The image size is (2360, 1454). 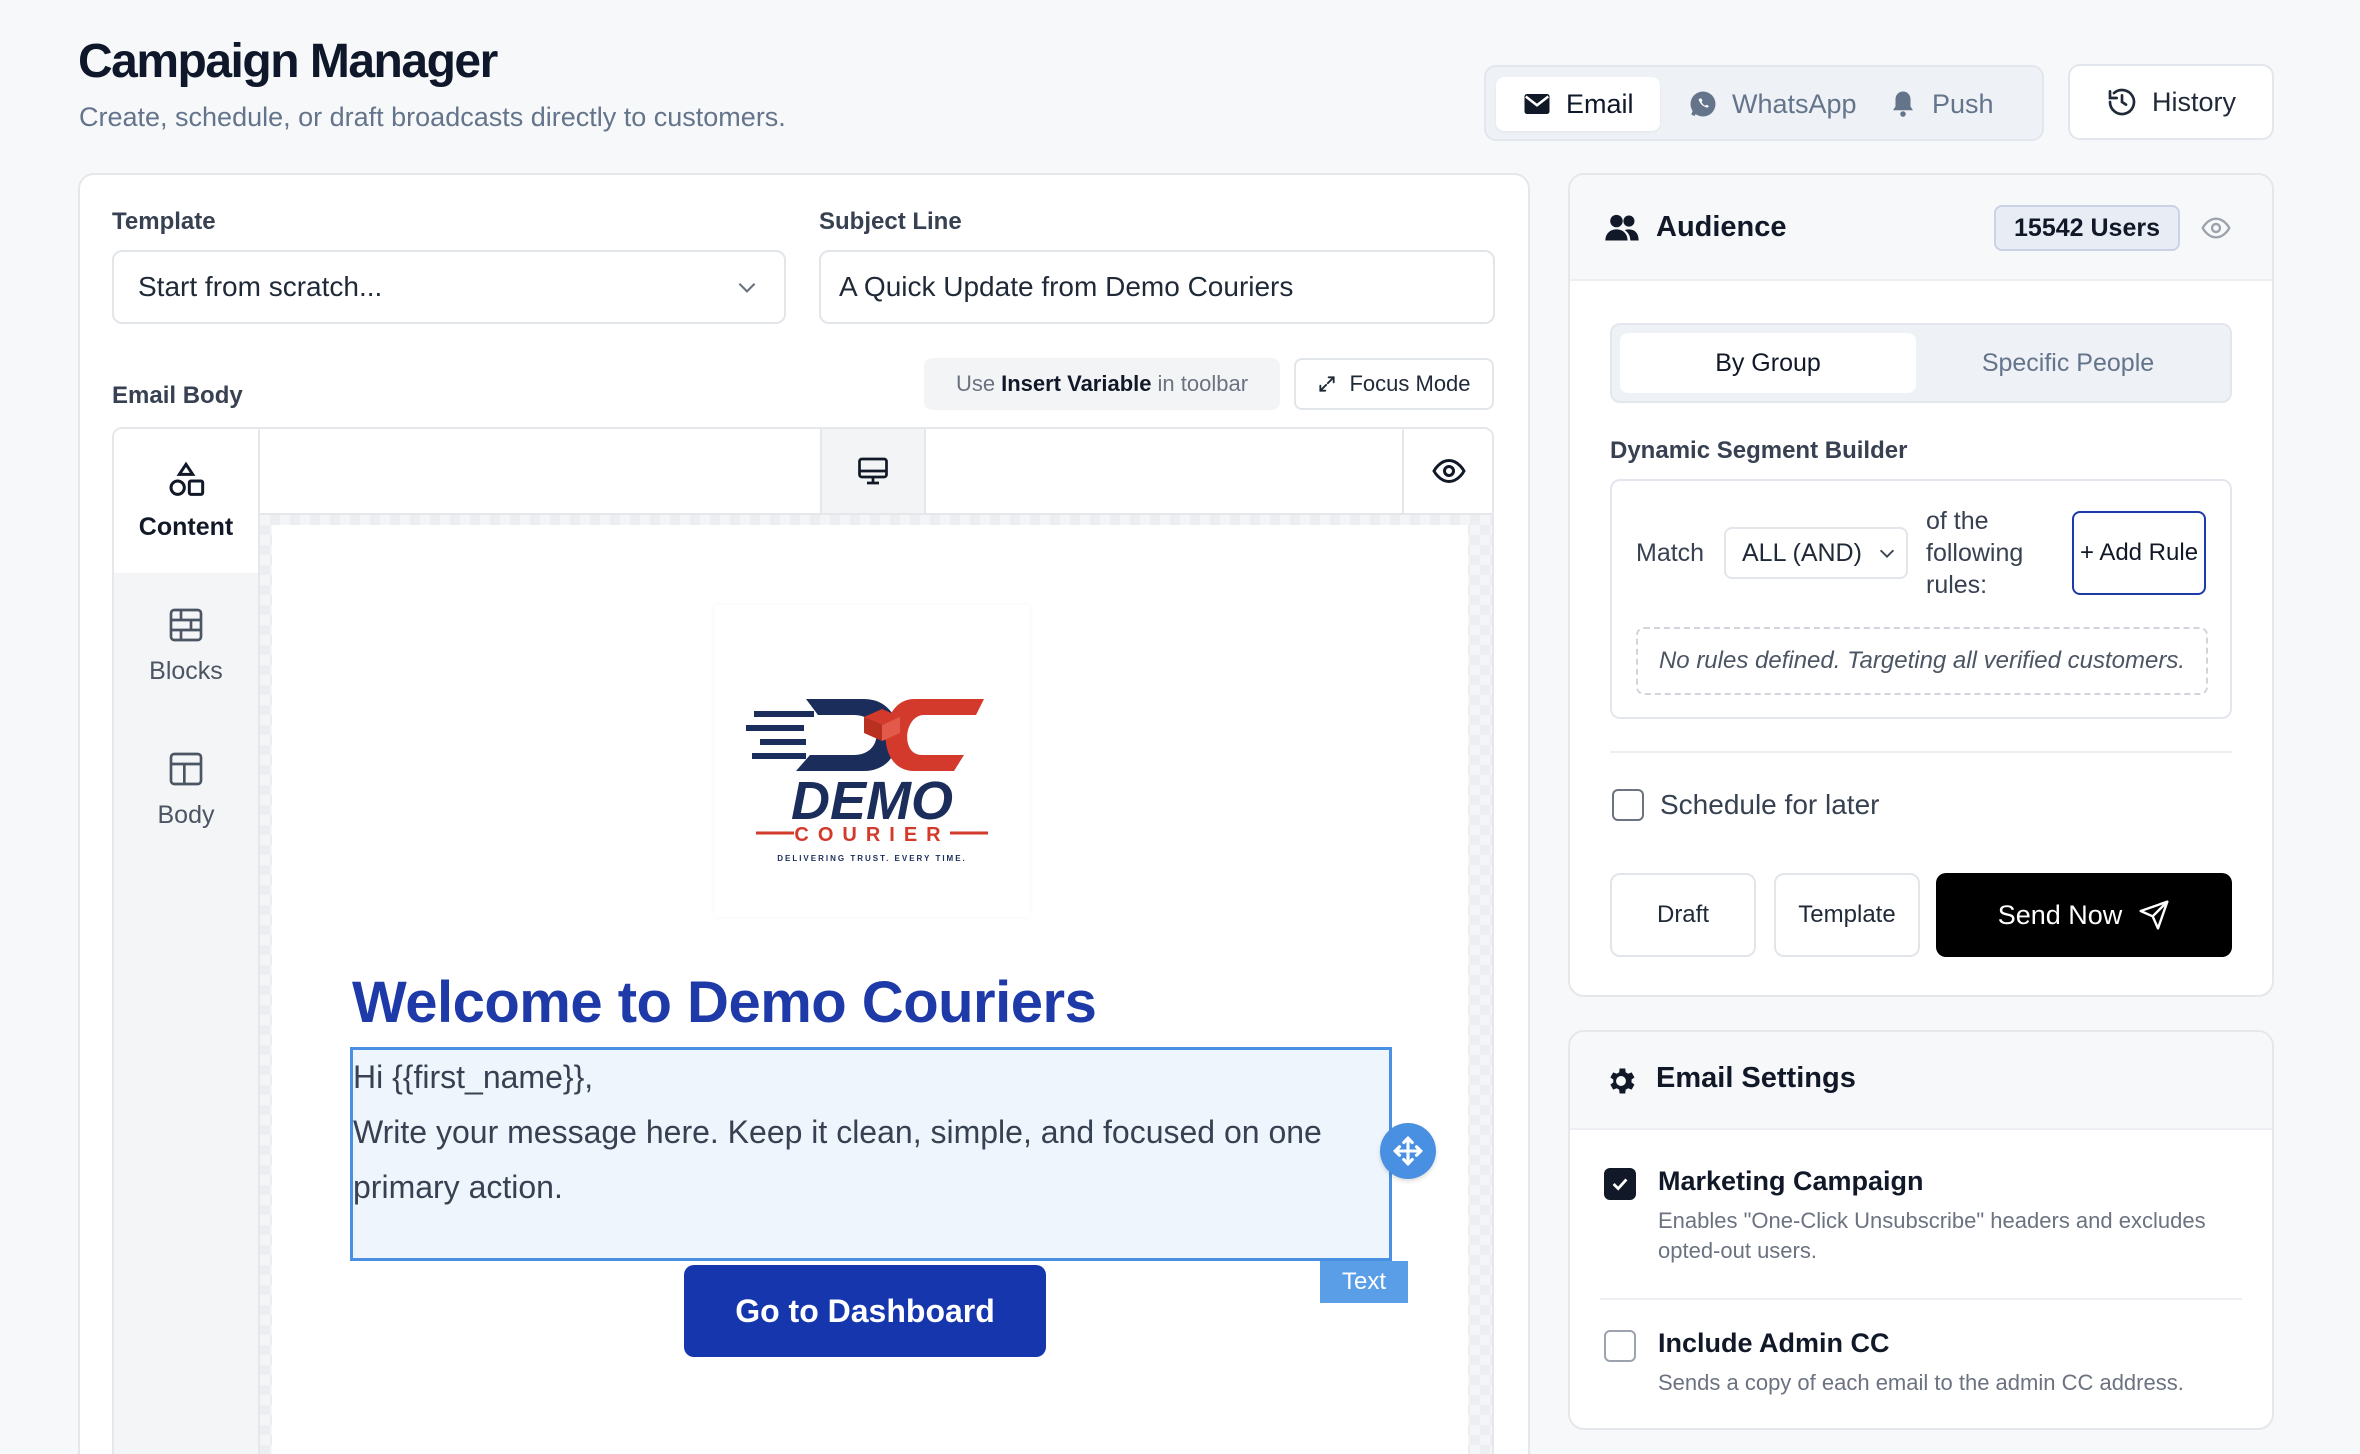 I want to click on admin-cc-checkbox, so click(x=1620, y=1346).